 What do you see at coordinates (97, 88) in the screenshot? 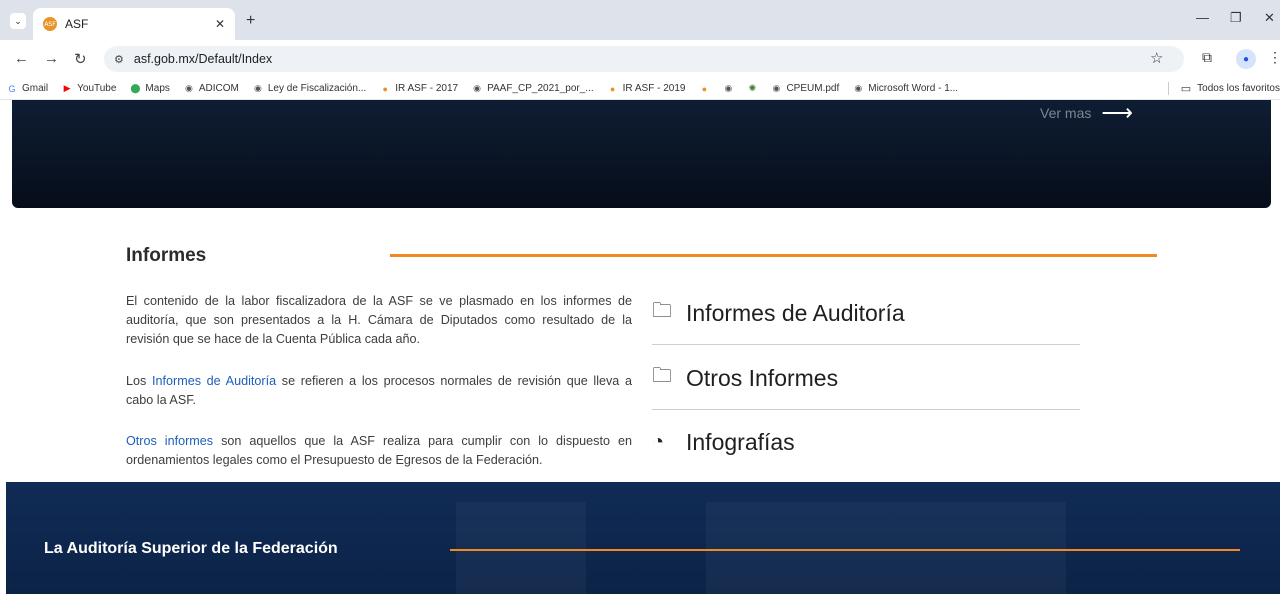
I see `bookmark-label: YouTube` at bounding box center [97, 88].